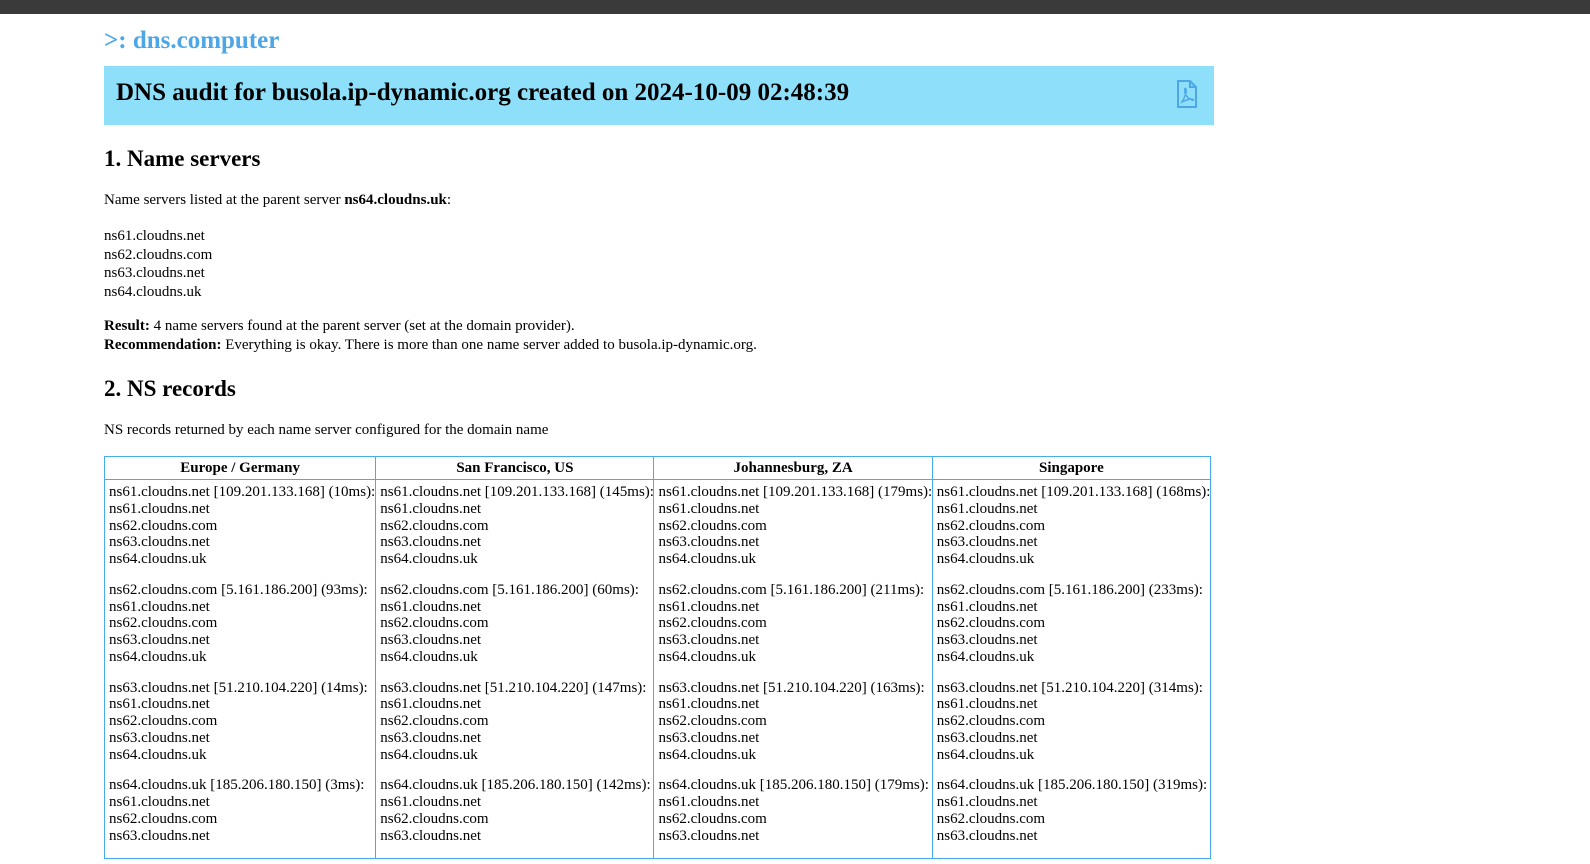  What do you see at coordinates (154, 273) in the screenshot?
I see `name-server-item: ns63.cloudns.net` at bounding box center [154, 273].